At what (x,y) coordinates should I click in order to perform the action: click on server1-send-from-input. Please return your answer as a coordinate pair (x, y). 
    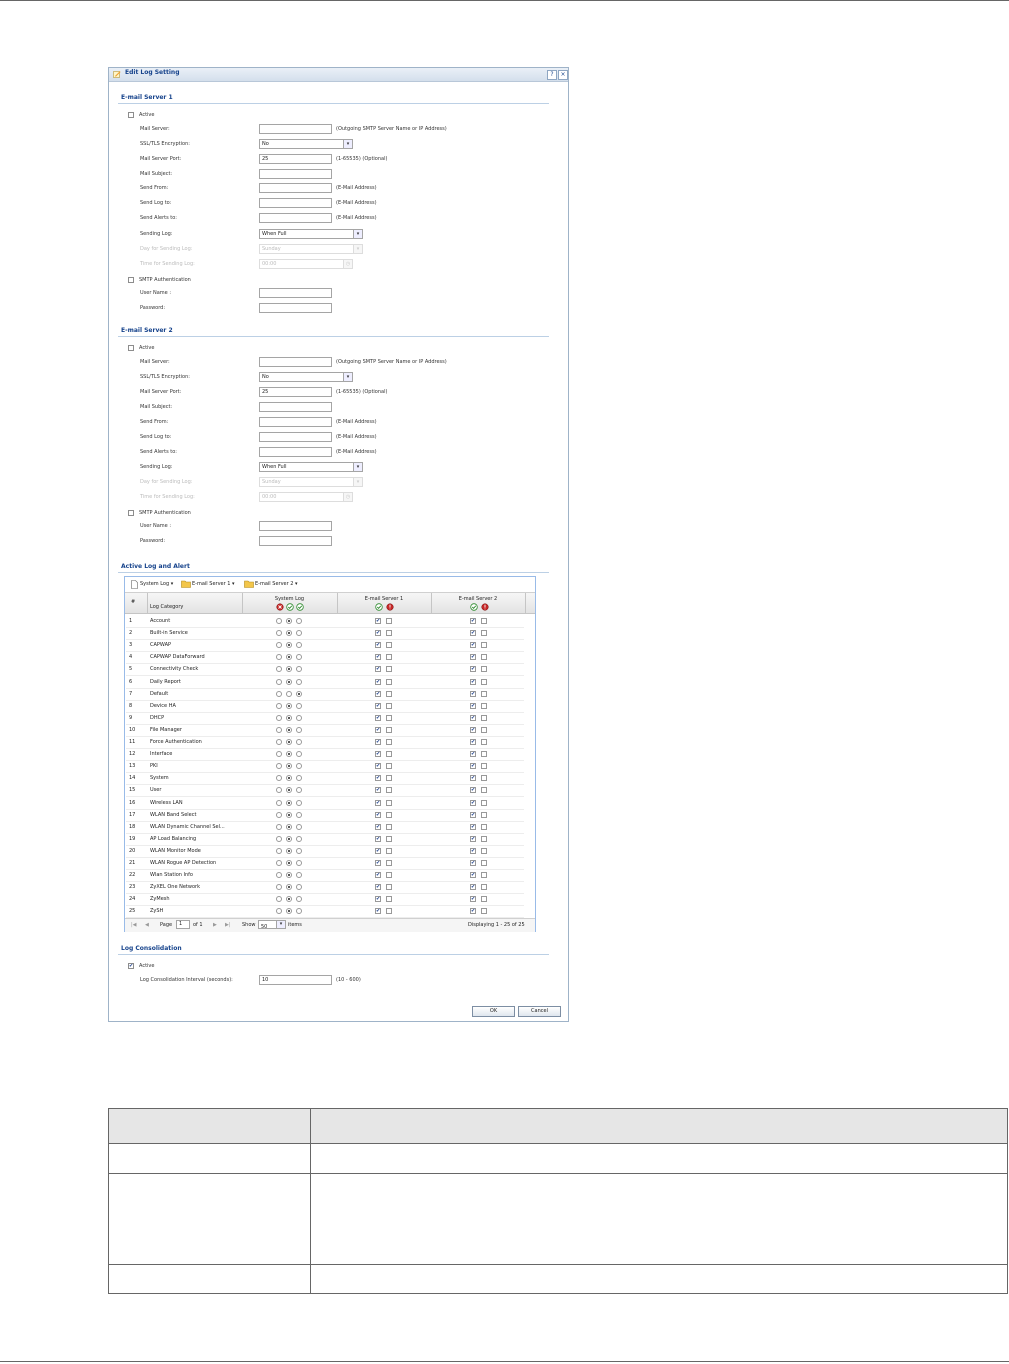
    Looking at the image, I should click on (295, 188).